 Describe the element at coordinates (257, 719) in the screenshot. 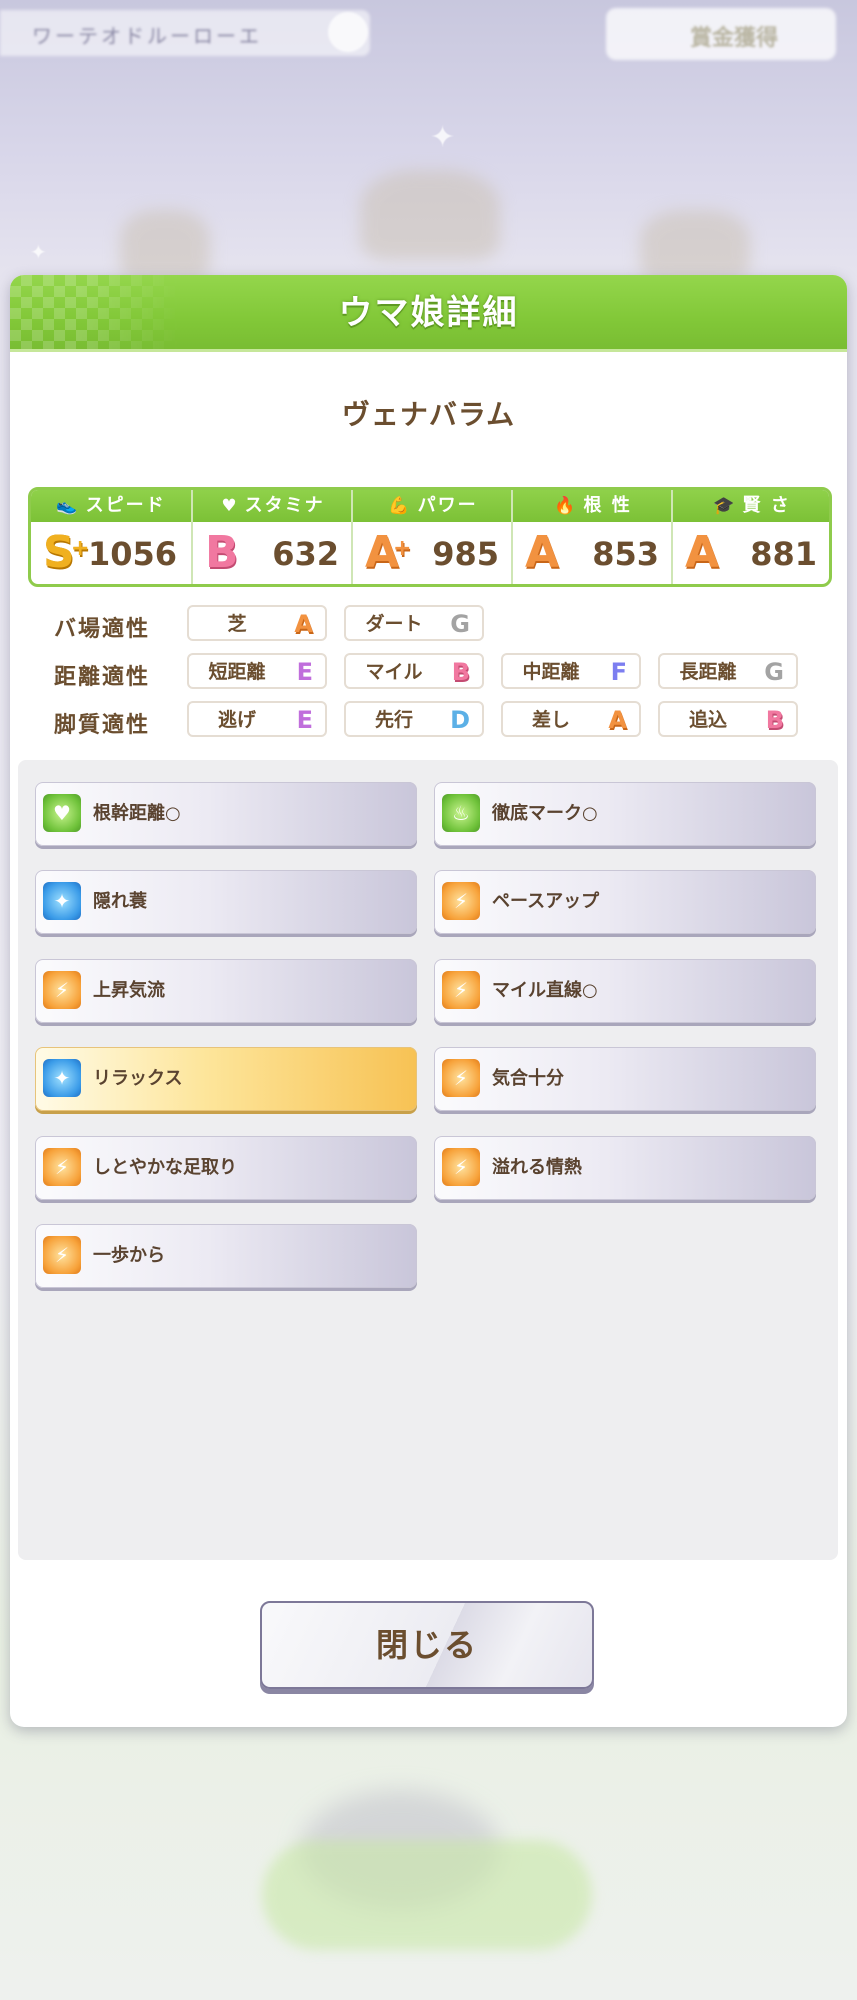

I see `aptitude-runner: 逃げ E` at that location.